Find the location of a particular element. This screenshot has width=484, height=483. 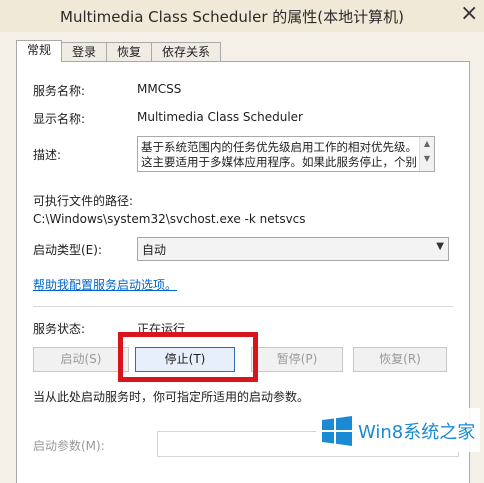

start-button: 启动(S) is located at coordinates (81, 359).